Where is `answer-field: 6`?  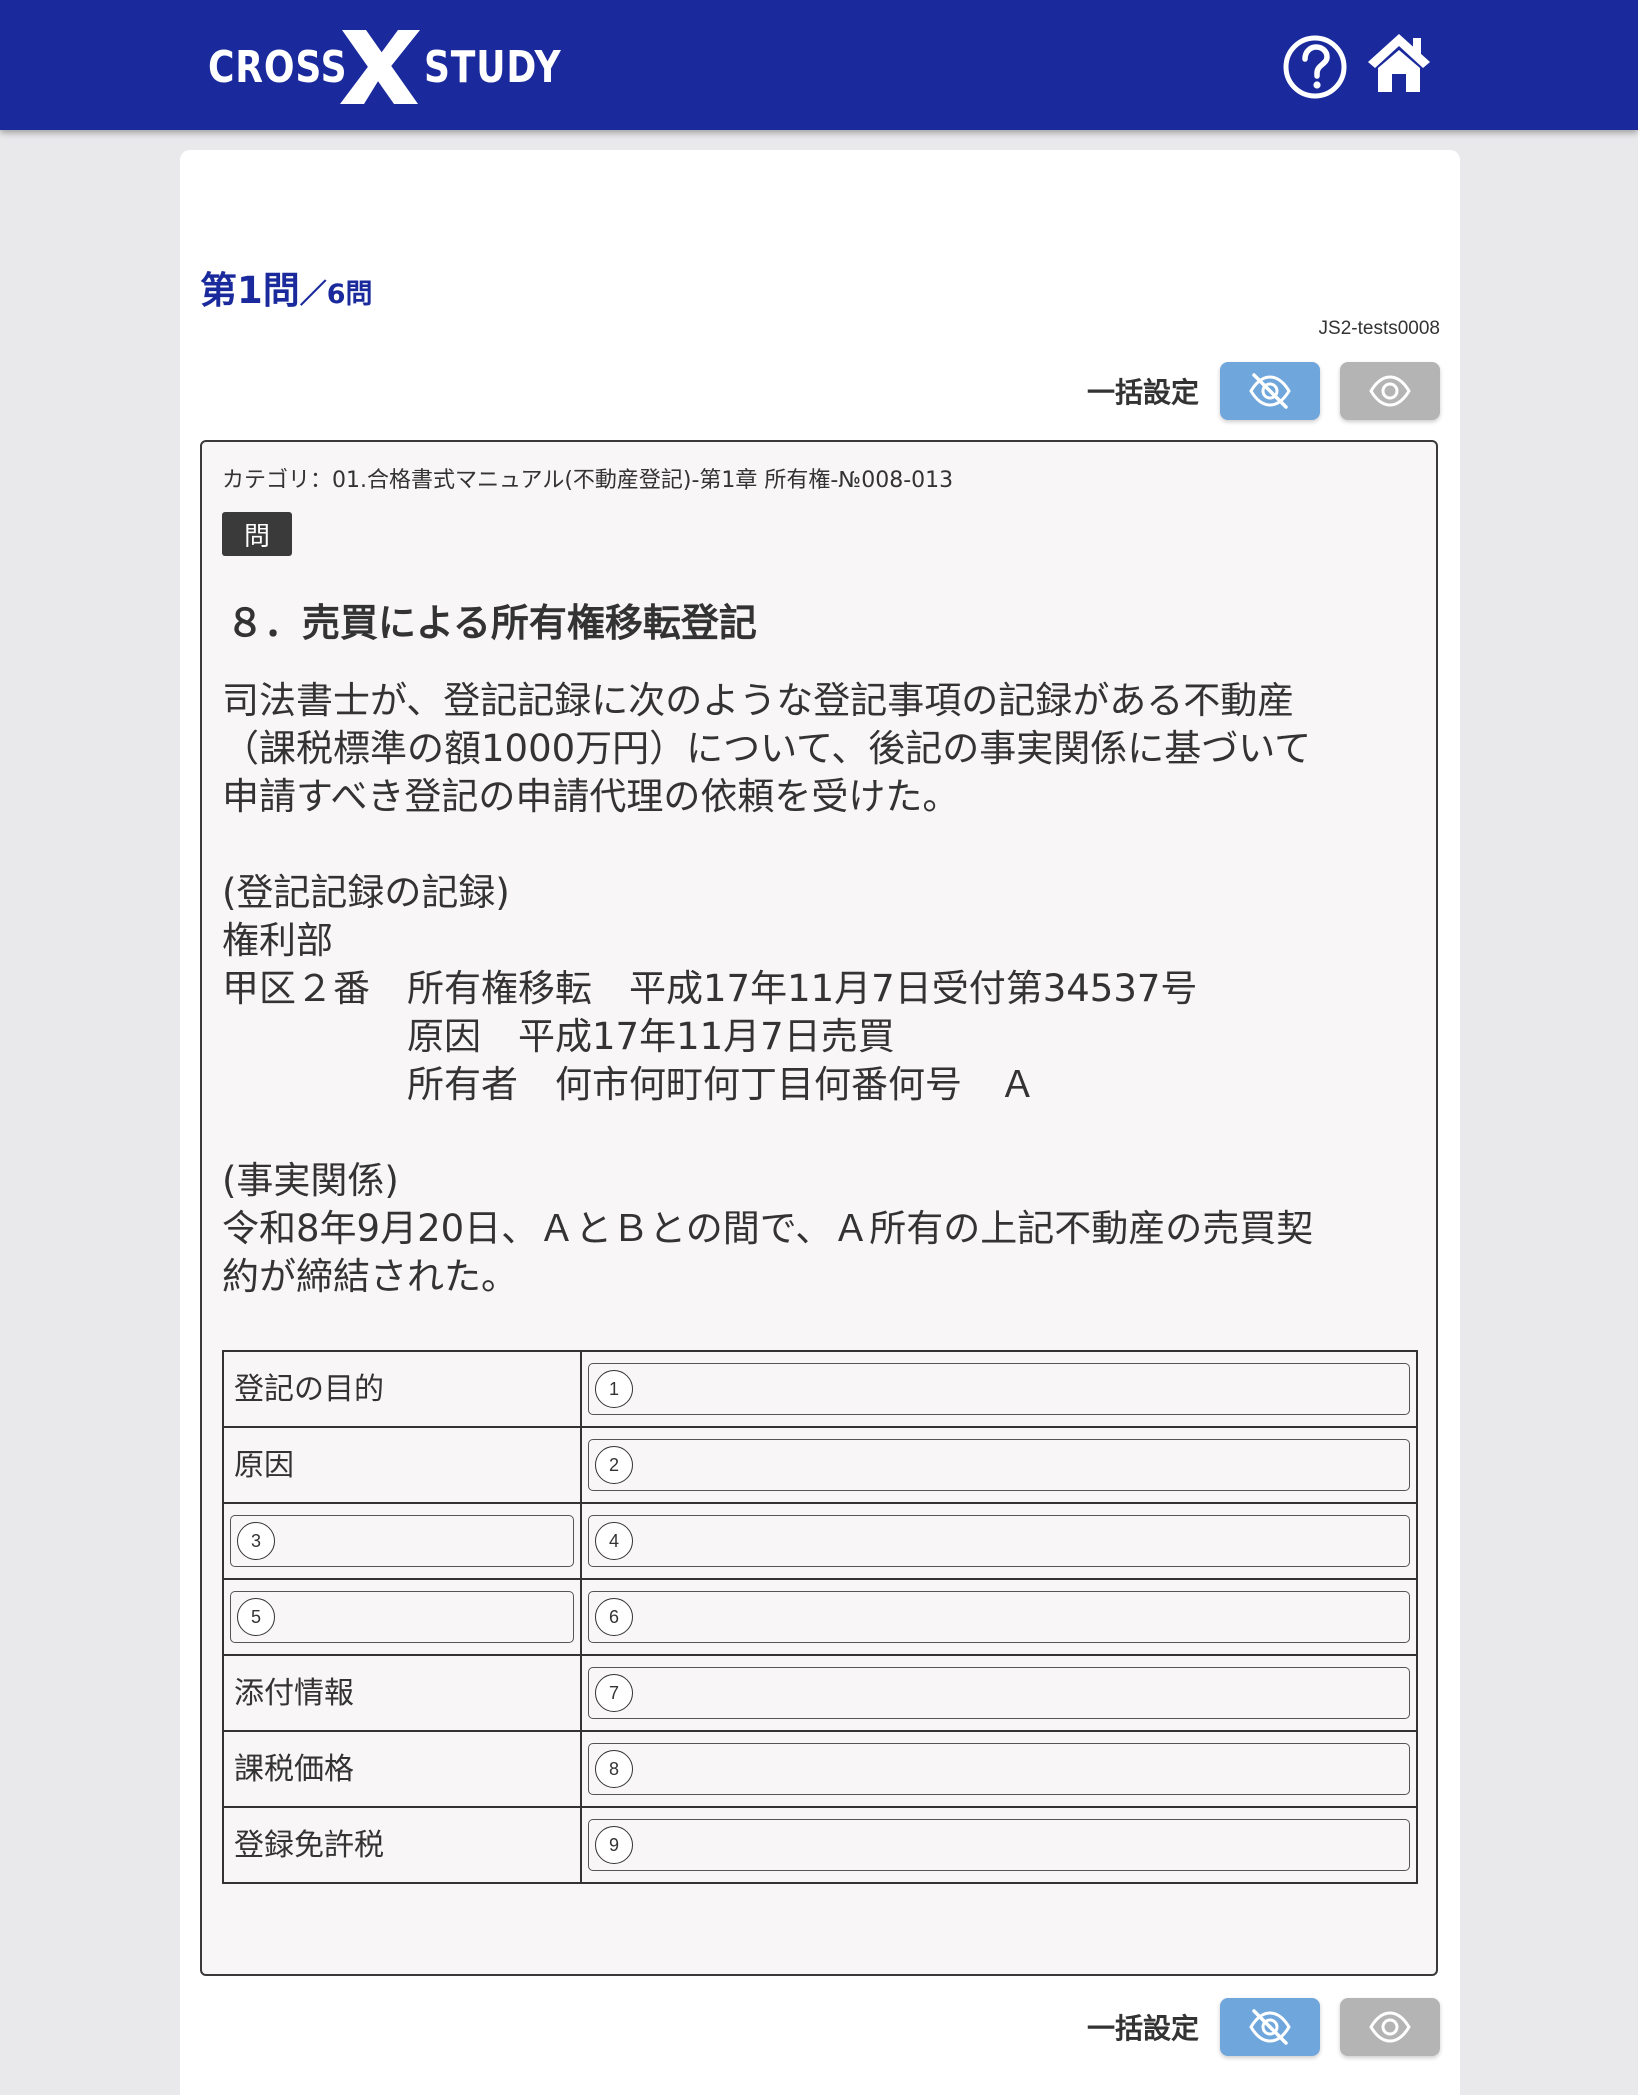 answer-field: 6 is located at coordinates (999, 1617).